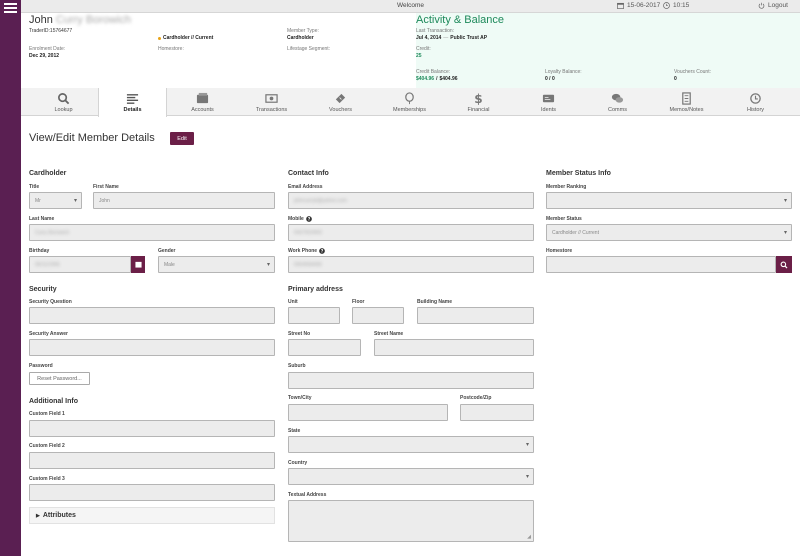 The width and height of the screenshot is (800, 556). I want to click on member-surname: Curry Borowich, so click(93, 20).